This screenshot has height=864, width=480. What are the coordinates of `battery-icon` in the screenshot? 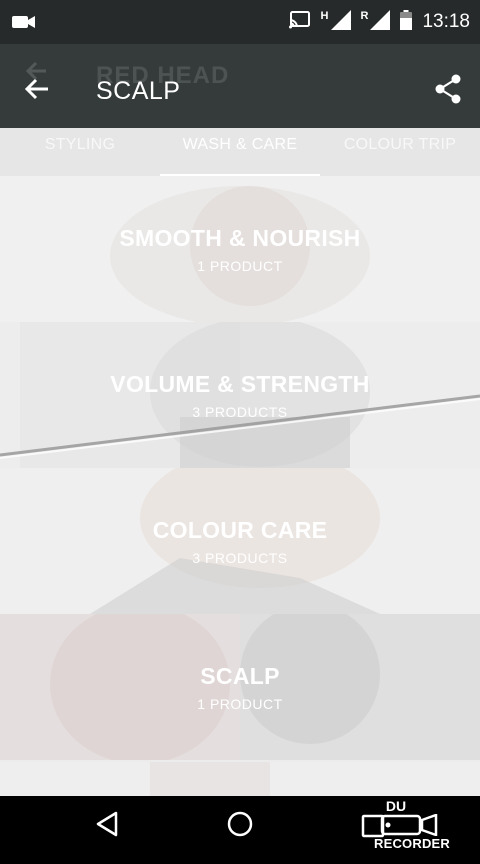 It's located at (406, 22).